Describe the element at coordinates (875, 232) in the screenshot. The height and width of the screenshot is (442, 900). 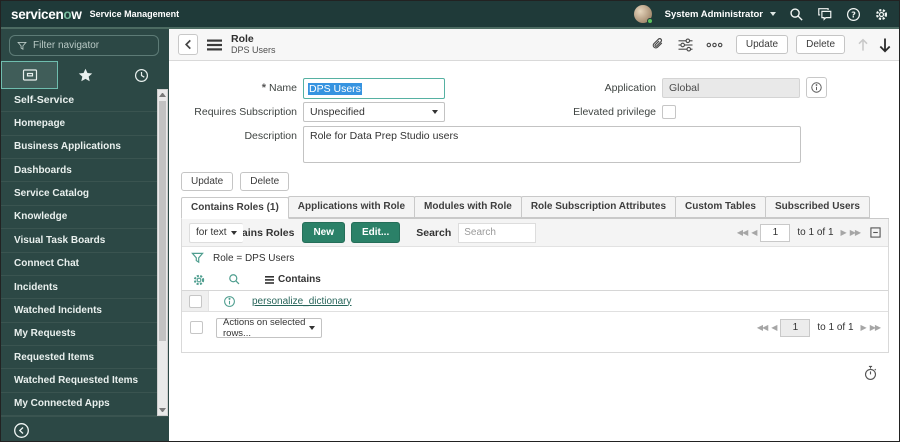
I see `minimize-list-icon` at that location.